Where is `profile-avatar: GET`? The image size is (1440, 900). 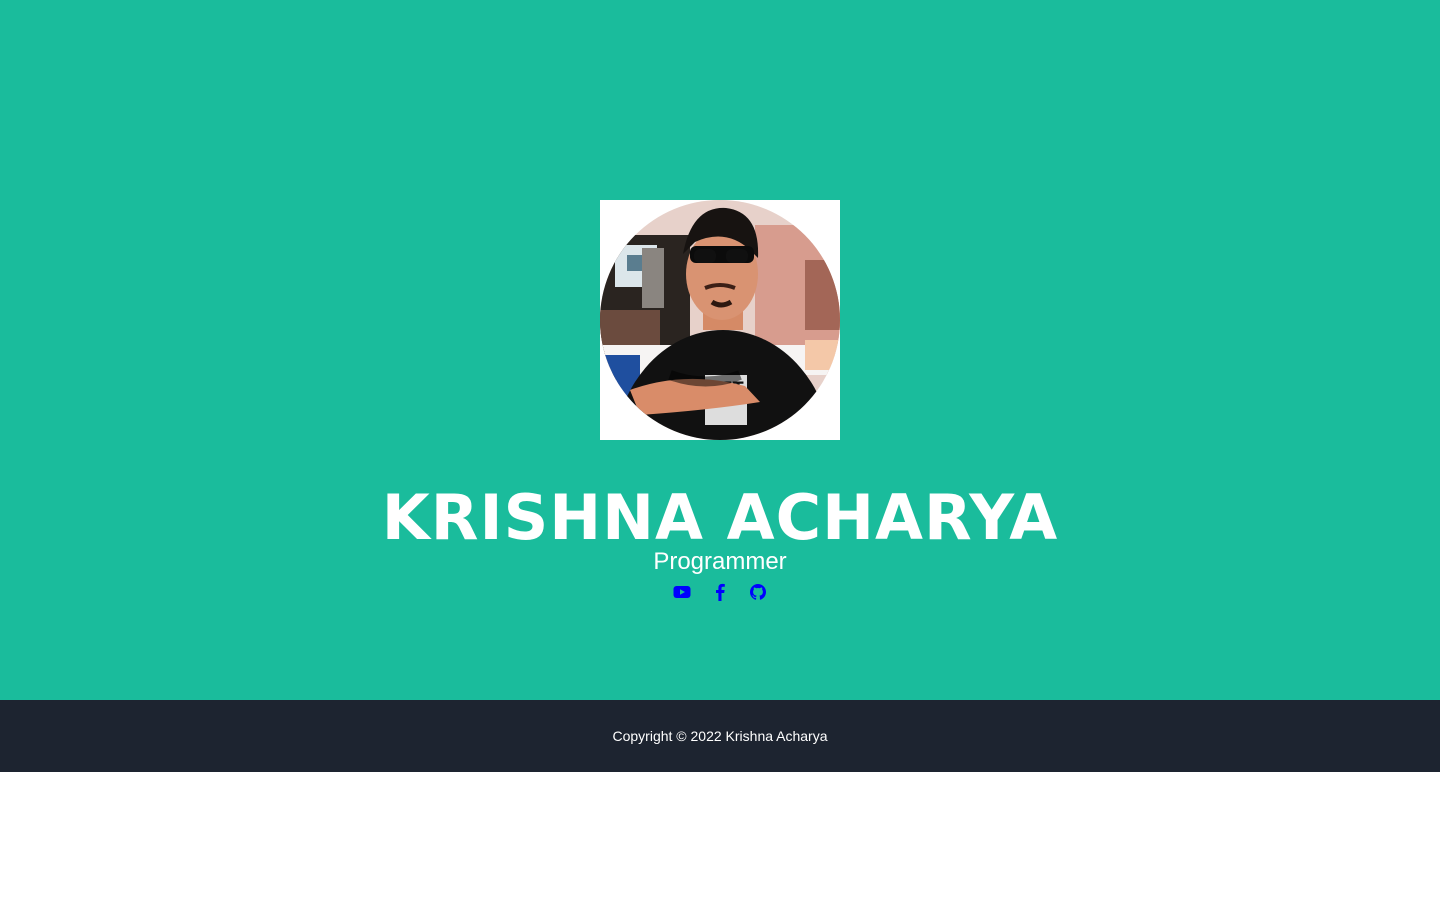 profile-avatar: GET is located at coordinates (720, 320).